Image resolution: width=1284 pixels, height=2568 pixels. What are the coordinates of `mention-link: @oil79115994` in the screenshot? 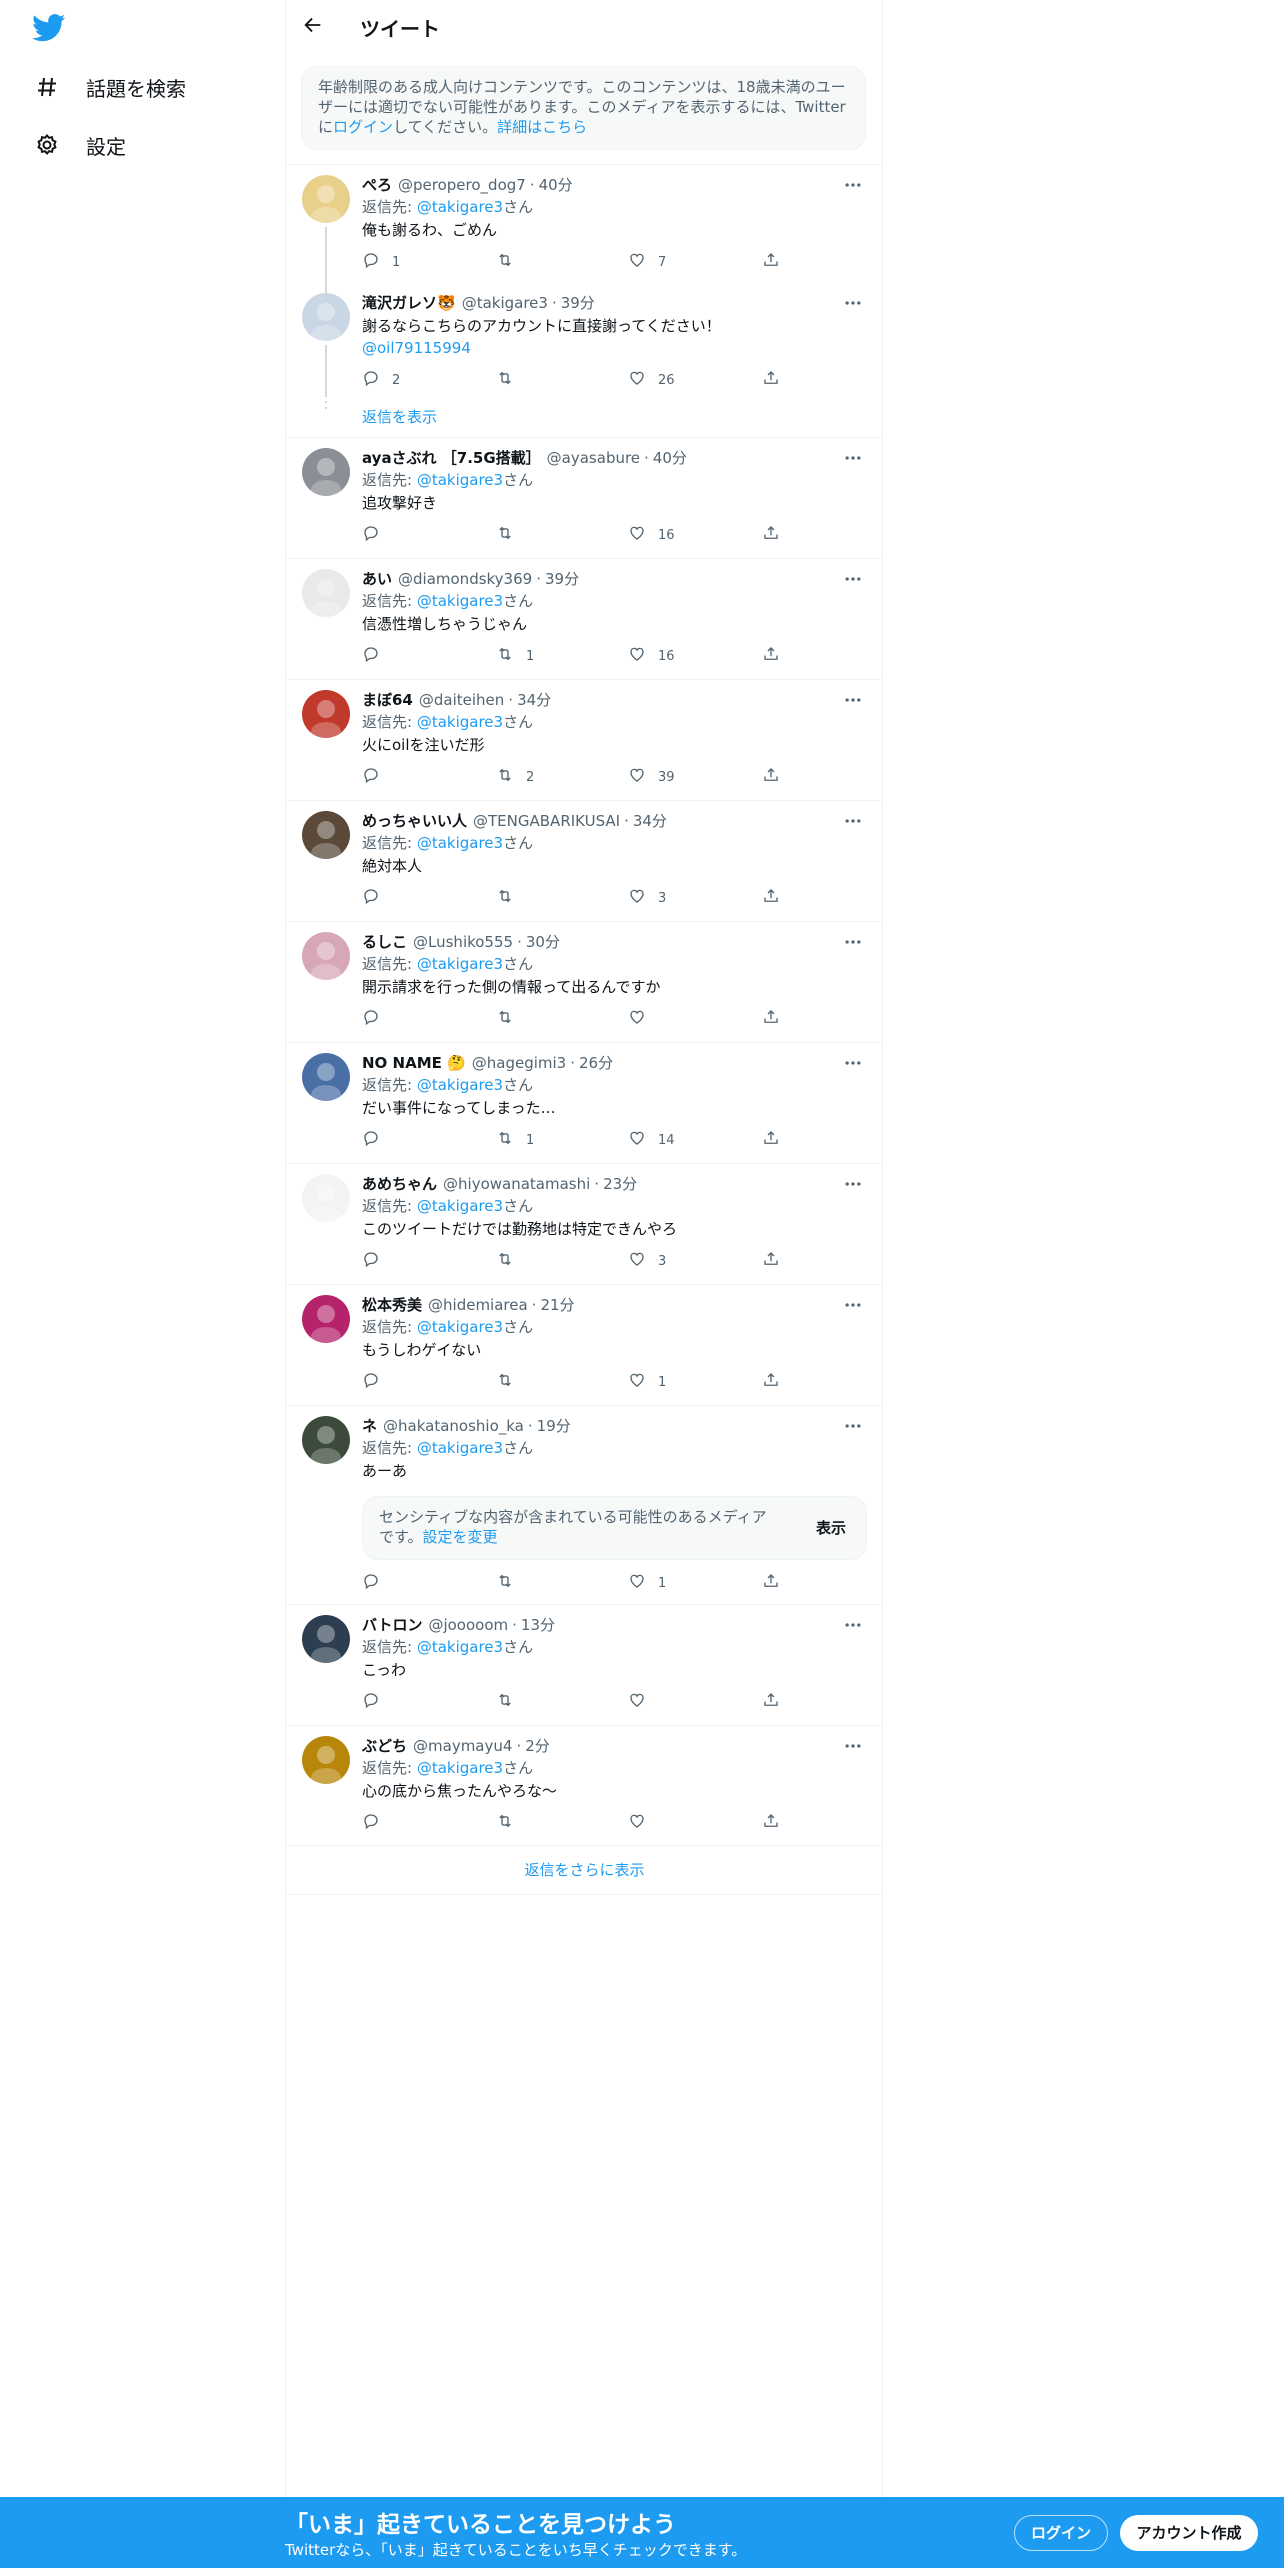 It's located at (541, 348).